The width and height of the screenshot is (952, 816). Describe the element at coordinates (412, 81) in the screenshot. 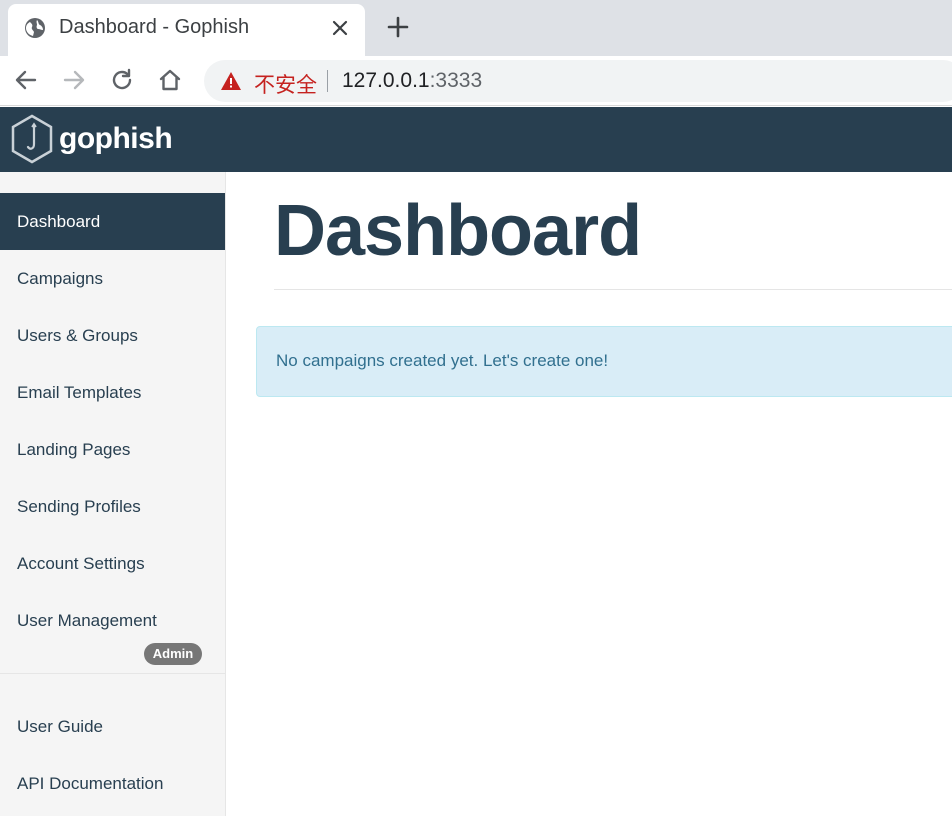

I see `url-text: 127.0.0.1:3333` at that location.